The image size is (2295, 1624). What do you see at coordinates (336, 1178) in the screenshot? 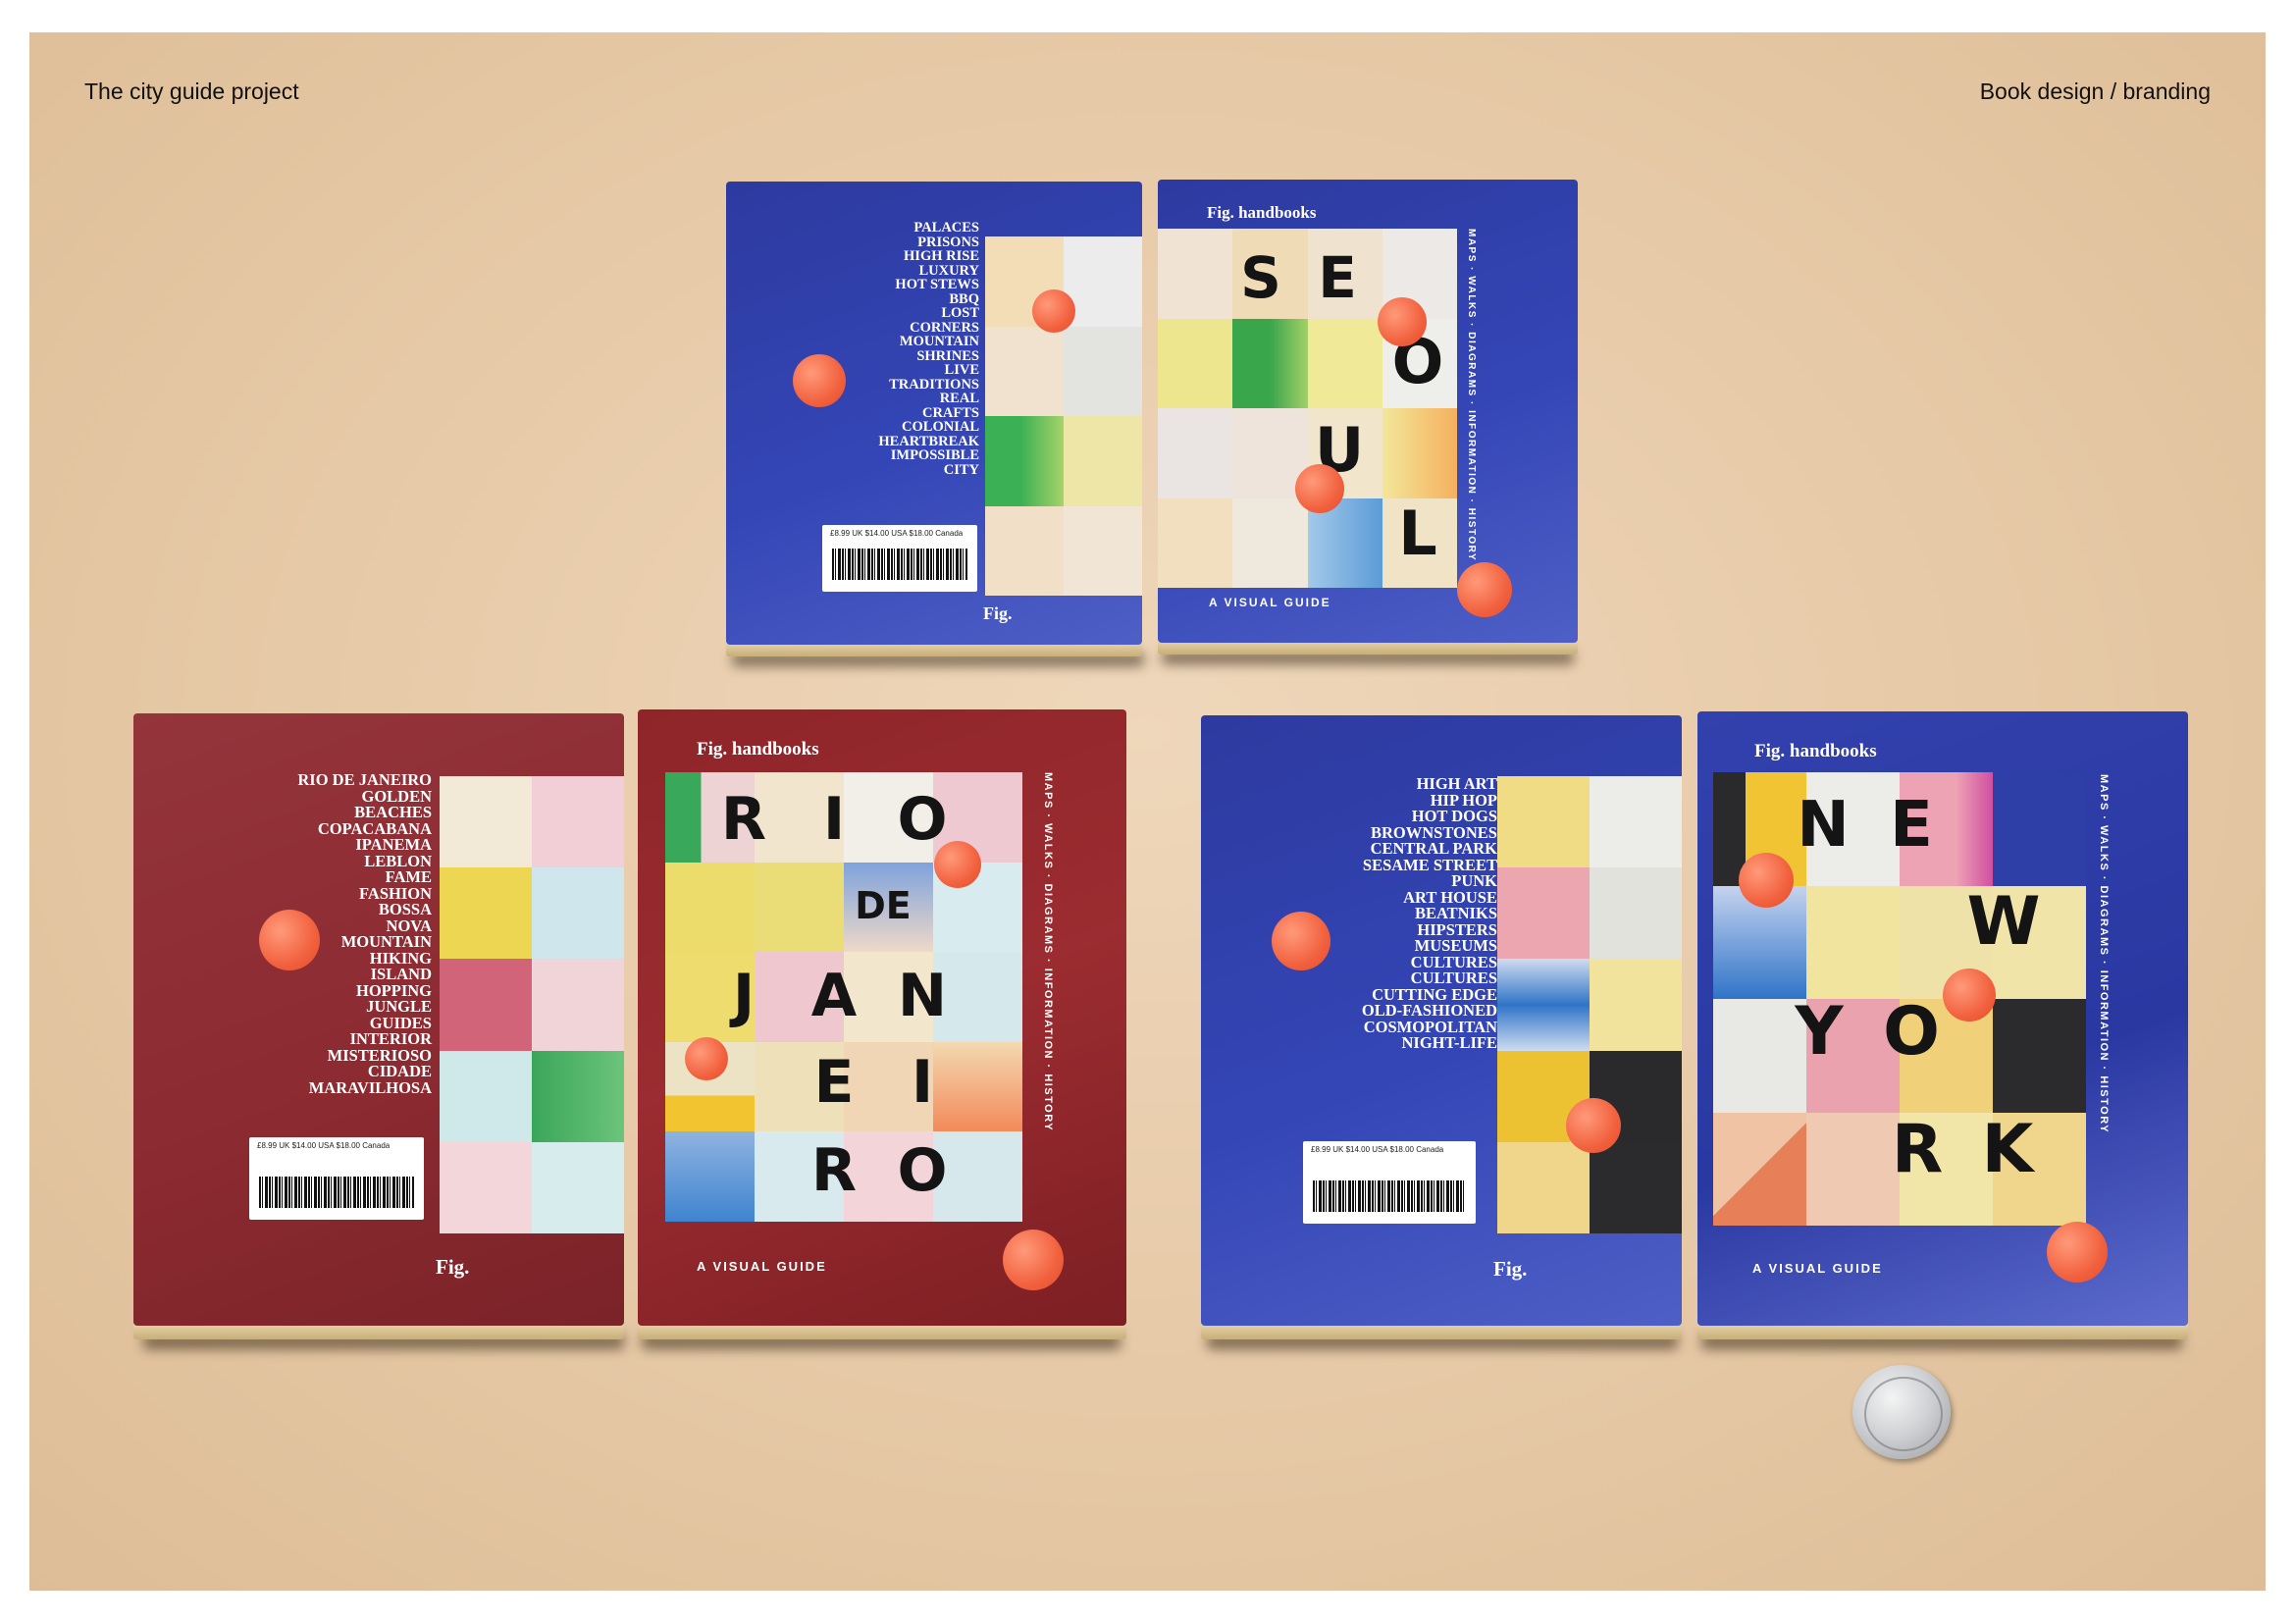
I see `rio-barcode: £8.99 UK $14.00 USA $18.00 Canada` at bounding box center [336, 1178].